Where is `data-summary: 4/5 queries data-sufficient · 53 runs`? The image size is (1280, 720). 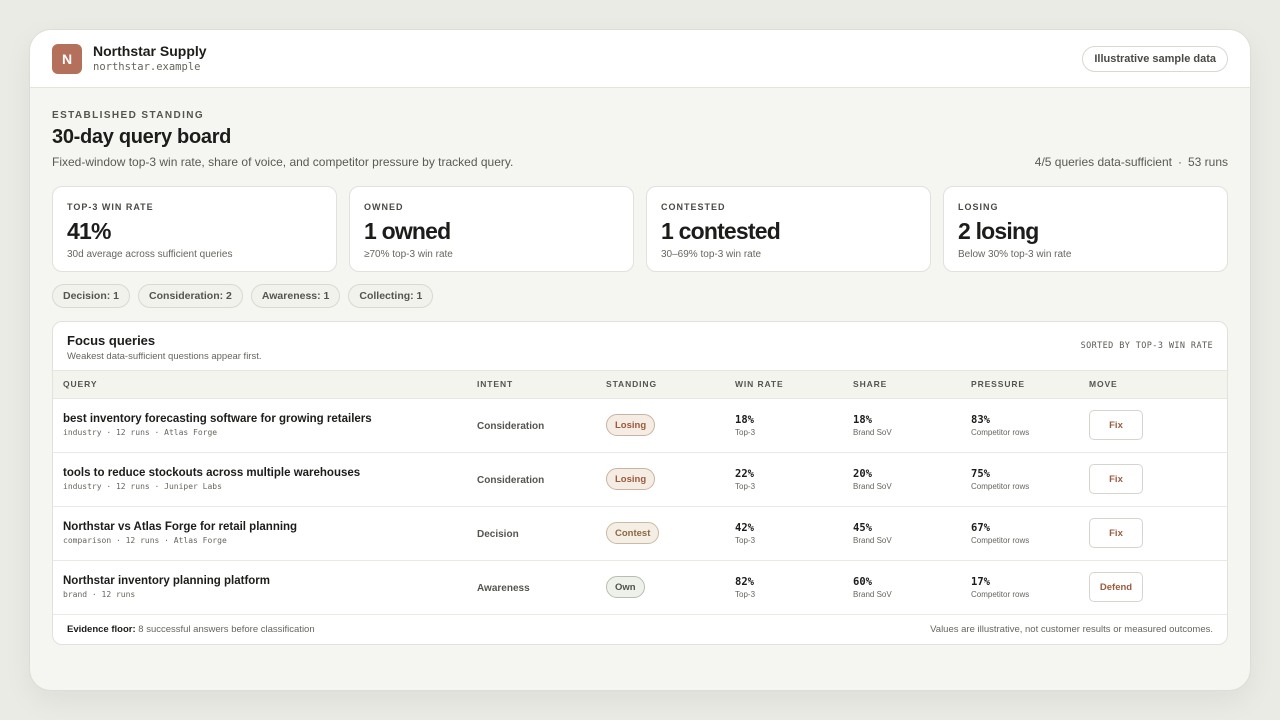
data-summary: 4/5 queries data-sufficient · 53 runs is located at coordinates (1131, 162).